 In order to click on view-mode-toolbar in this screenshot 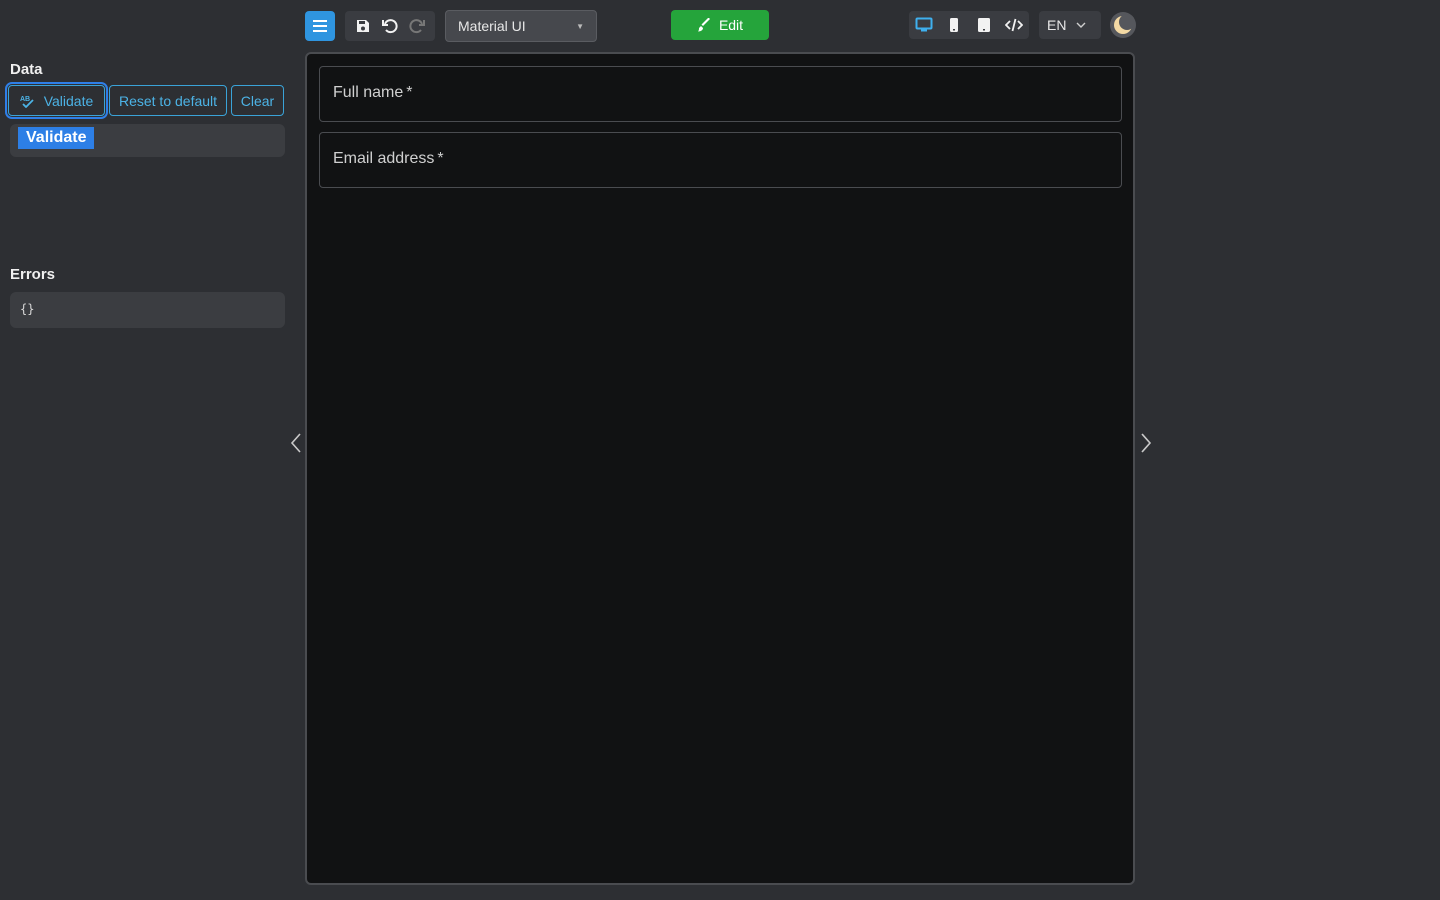, I will do `click(969, 25)`.